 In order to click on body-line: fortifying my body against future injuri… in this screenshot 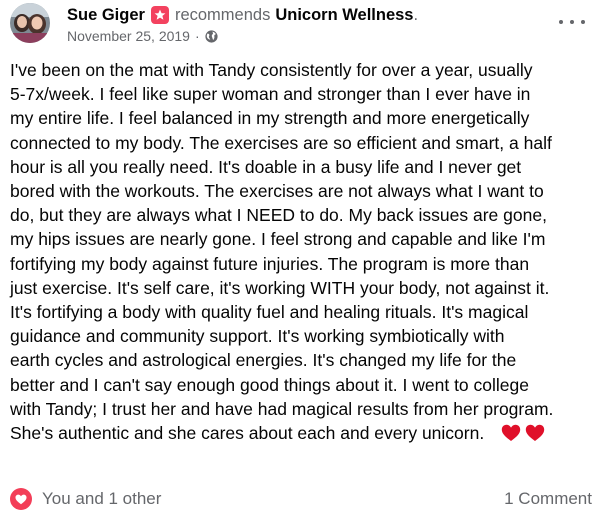, I will do `click(270, 263)`.